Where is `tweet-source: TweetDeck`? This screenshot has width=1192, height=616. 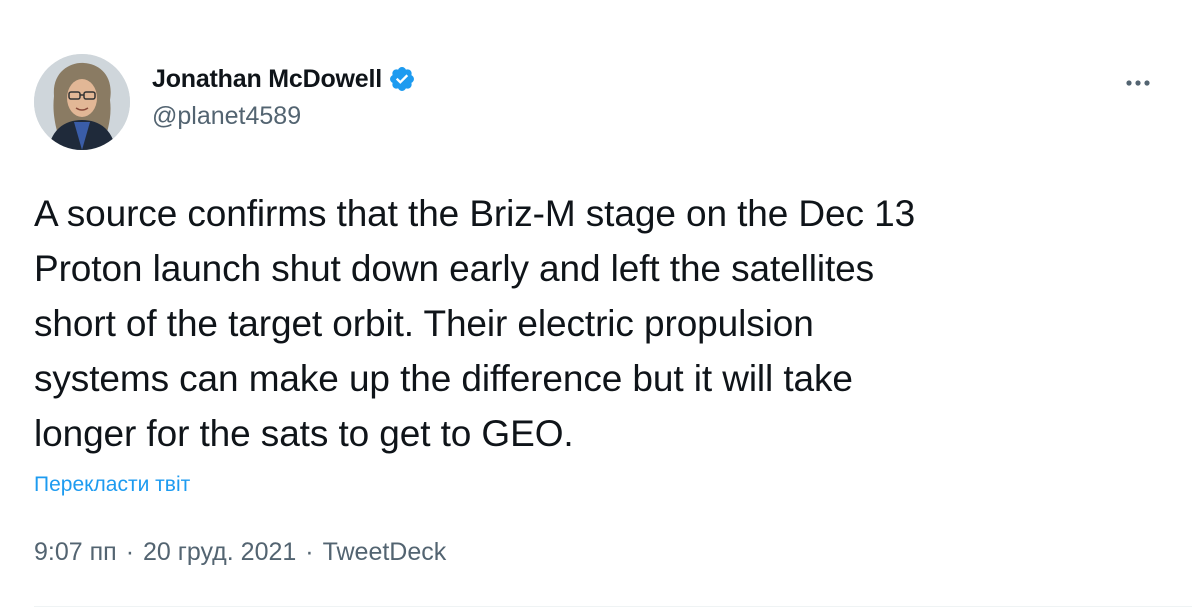 tweet-source: TweetDeck is located at coordinates (385, 552).